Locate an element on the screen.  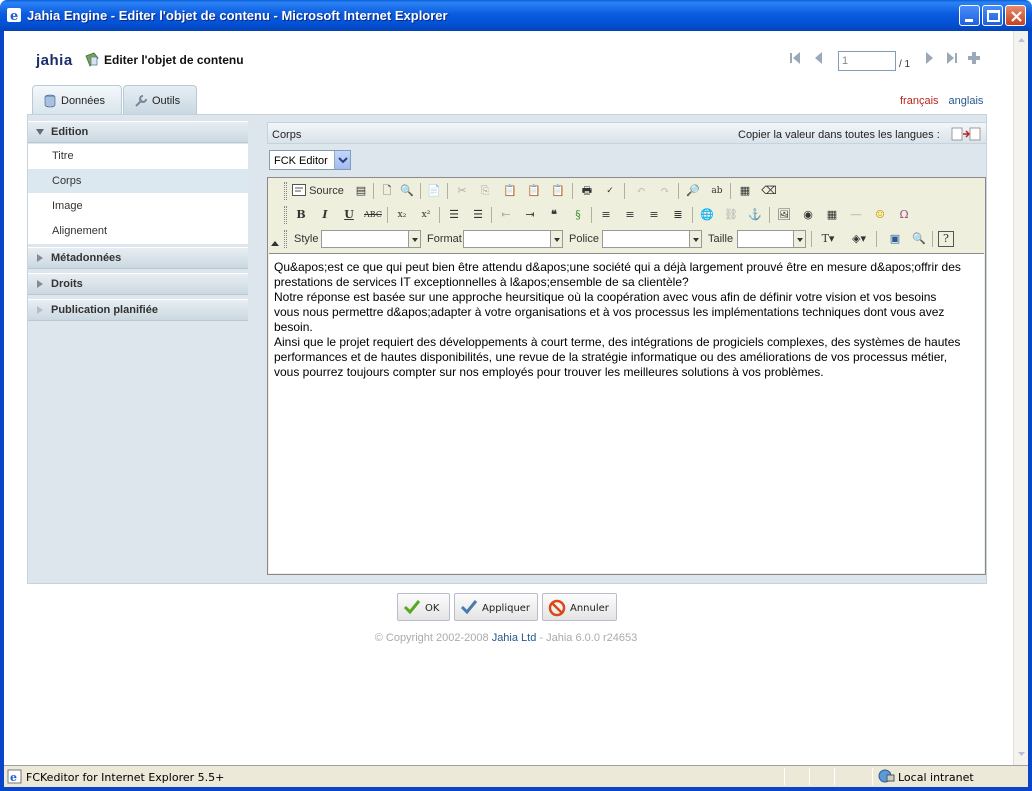
align-right-icon: ≡ is located at coordinates (654, 215).